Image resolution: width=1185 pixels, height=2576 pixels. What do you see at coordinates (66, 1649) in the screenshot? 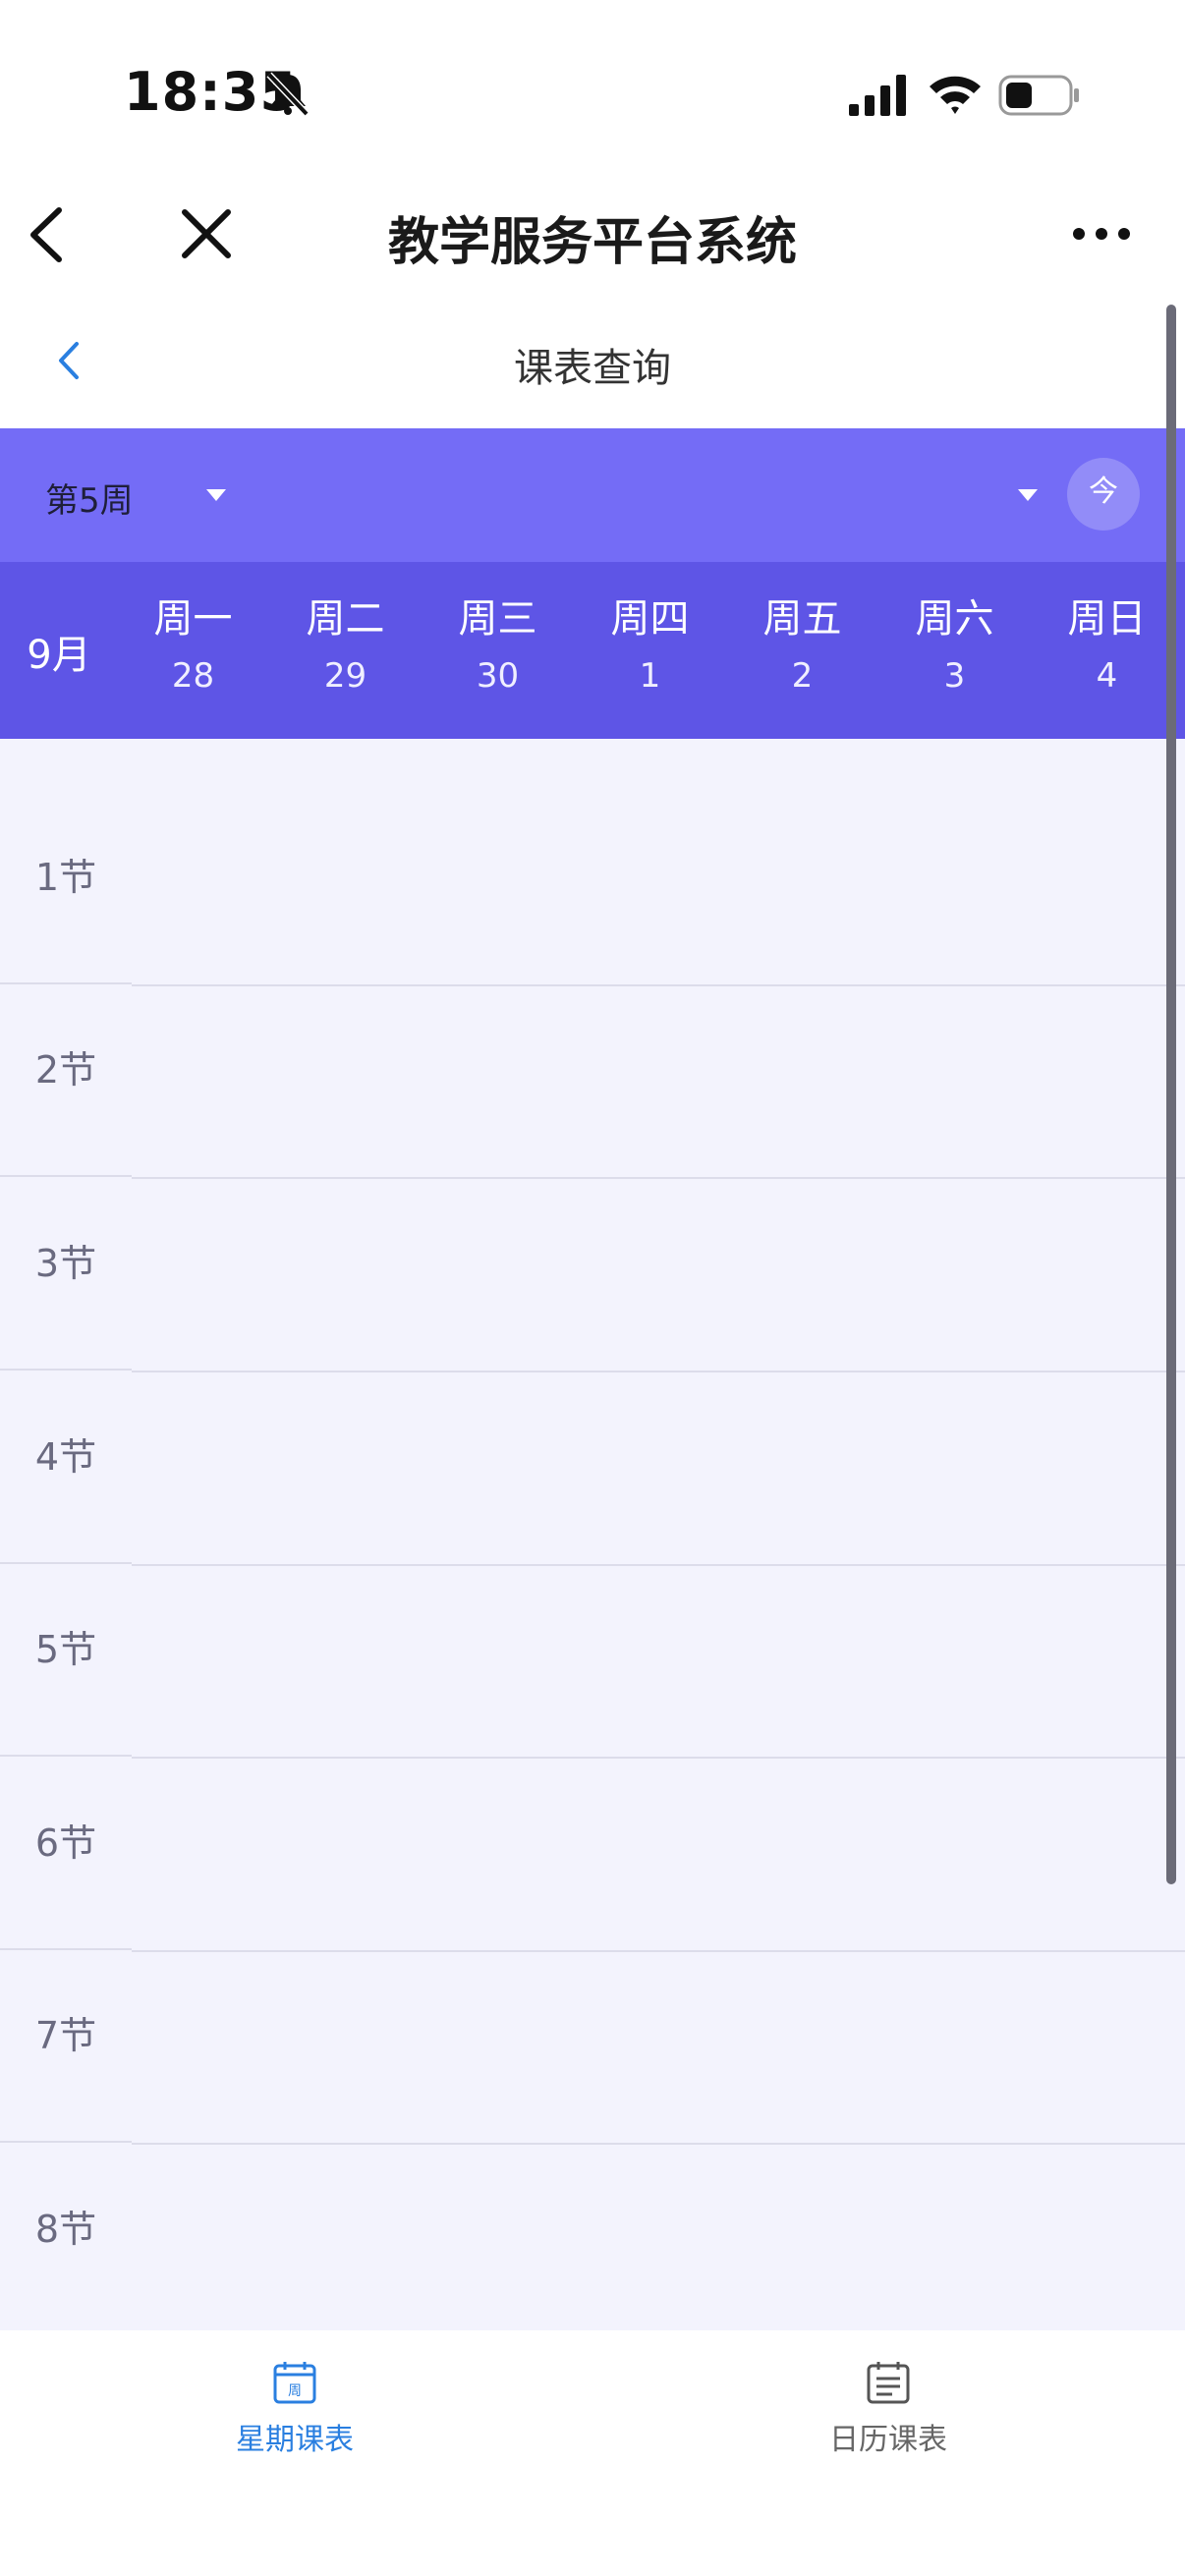
I see `period-label: 5节` at bounding box center [66, 1649].